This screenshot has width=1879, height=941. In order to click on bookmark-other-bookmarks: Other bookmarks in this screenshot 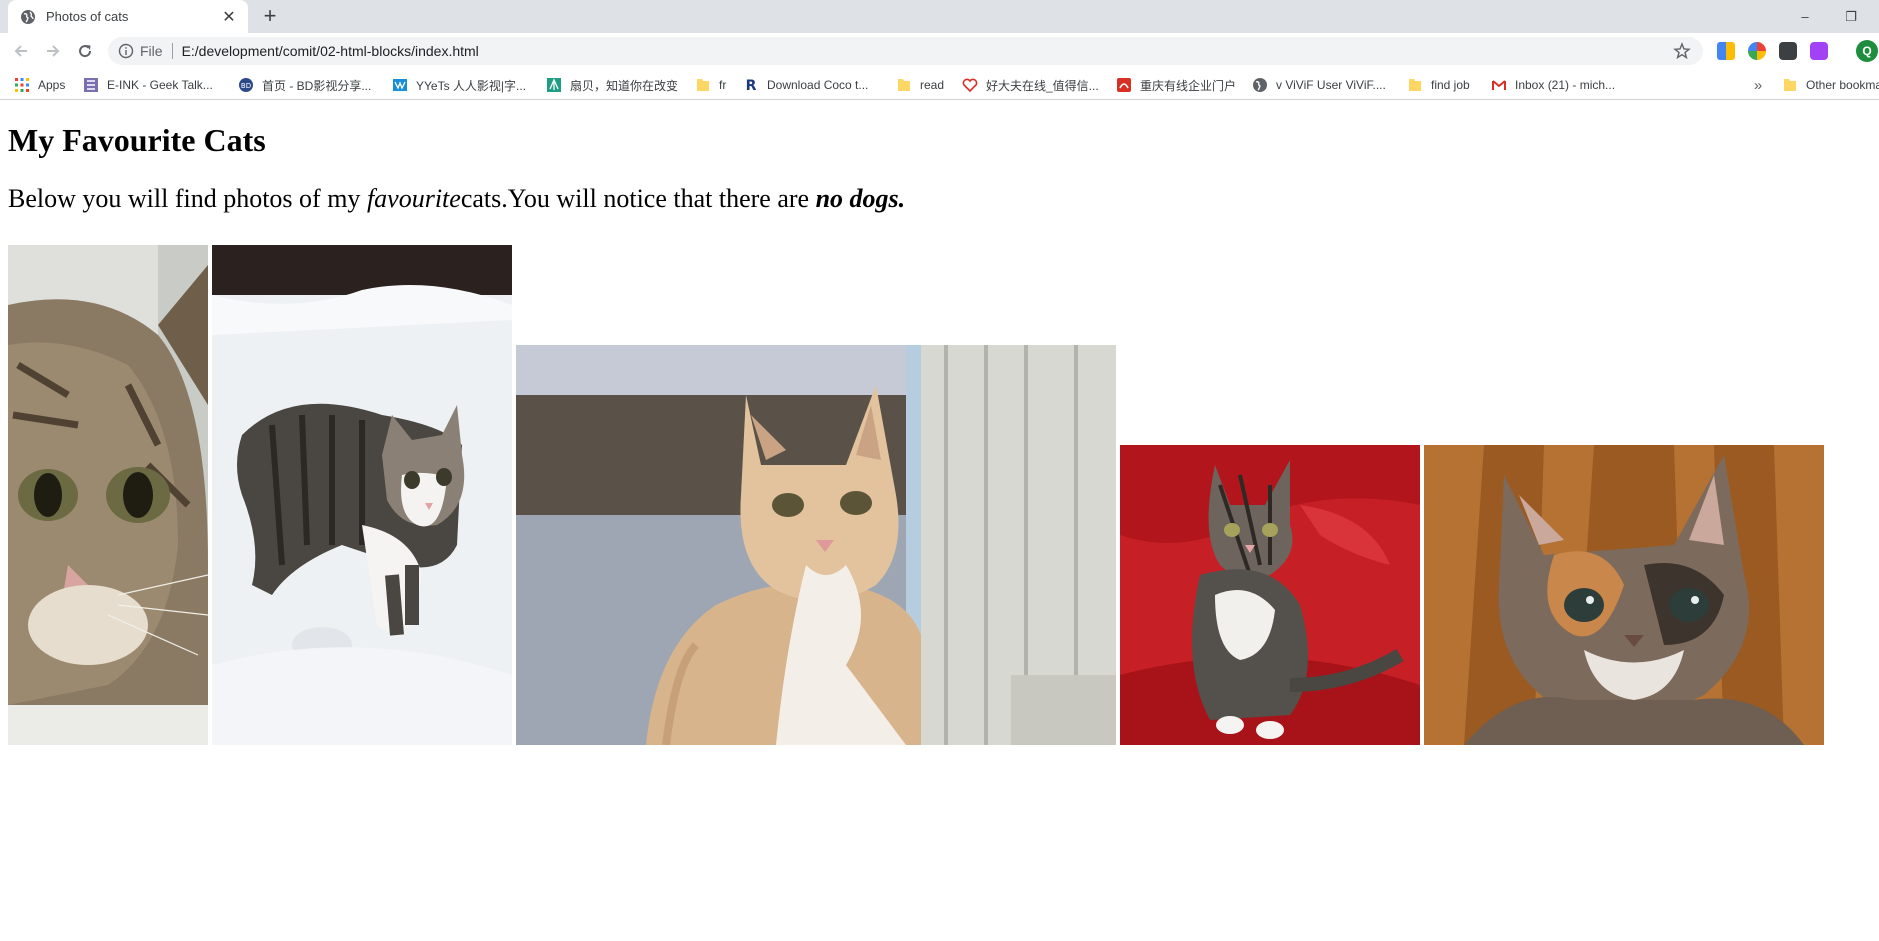, I will do `click(1830, 85)`.